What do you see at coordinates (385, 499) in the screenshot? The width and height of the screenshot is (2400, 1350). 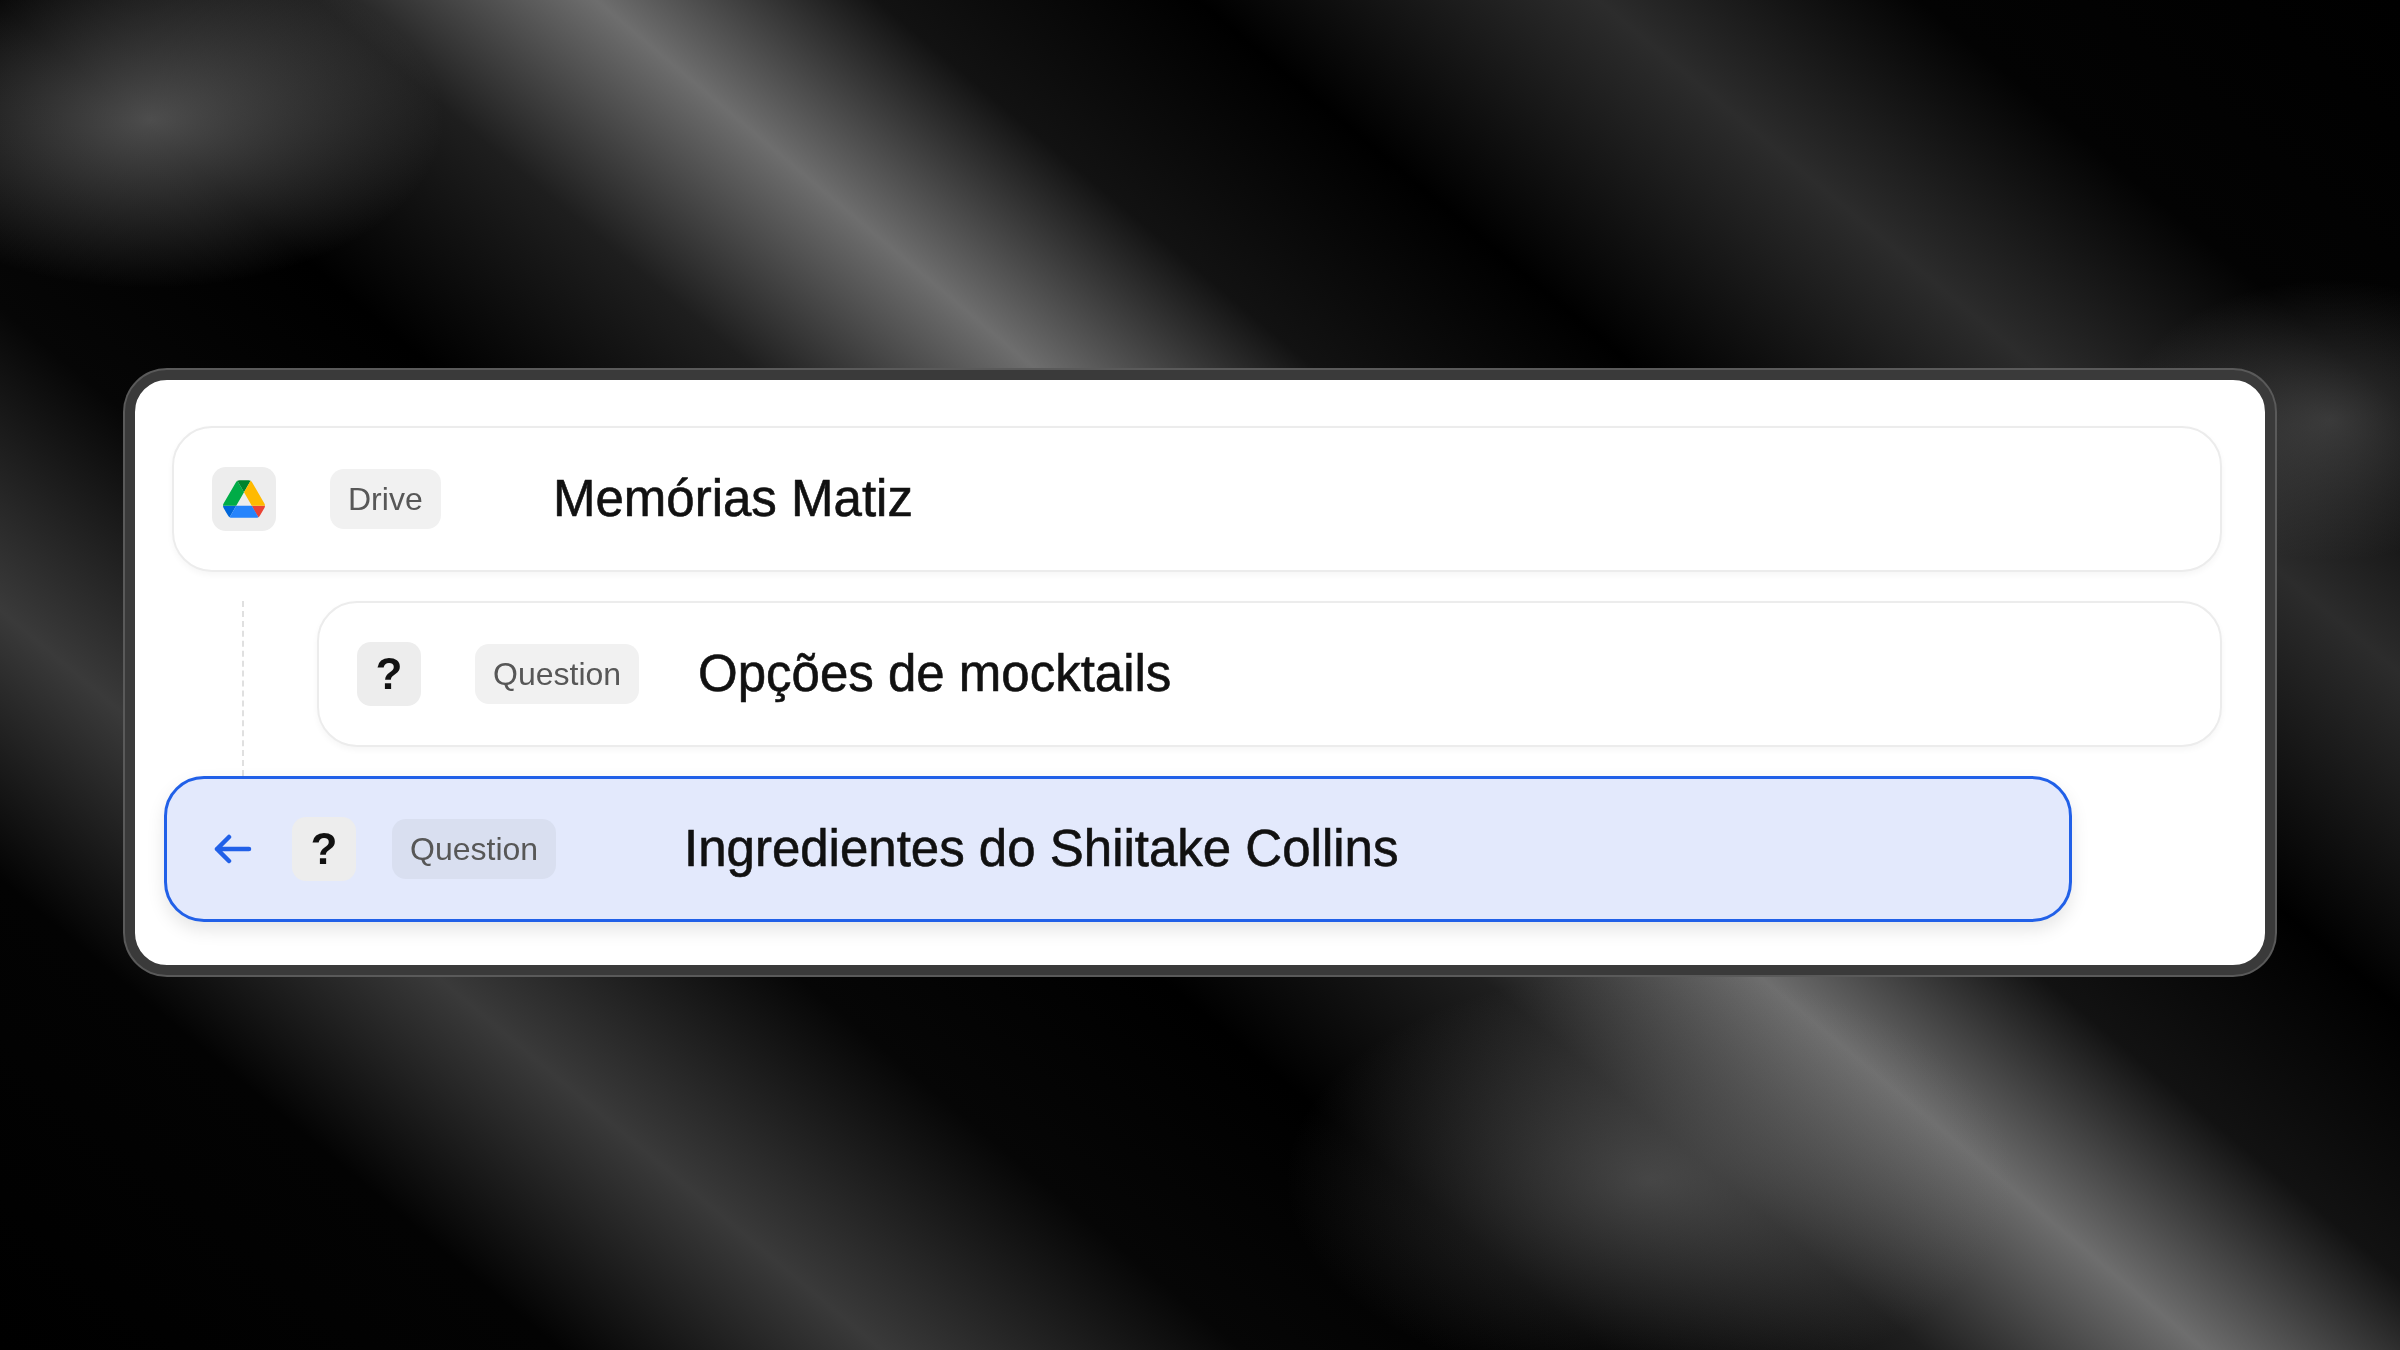 I see `type-tag: Drive` at bounding box center [385, 499].